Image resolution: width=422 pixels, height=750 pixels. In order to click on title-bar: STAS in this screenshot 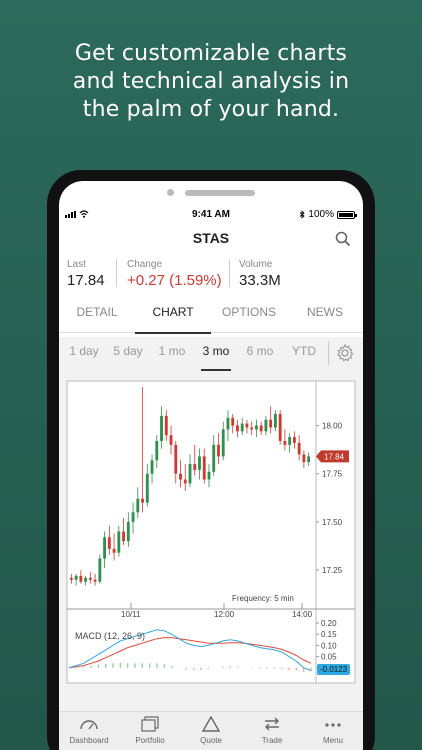, I will do `click(211, 239)`.